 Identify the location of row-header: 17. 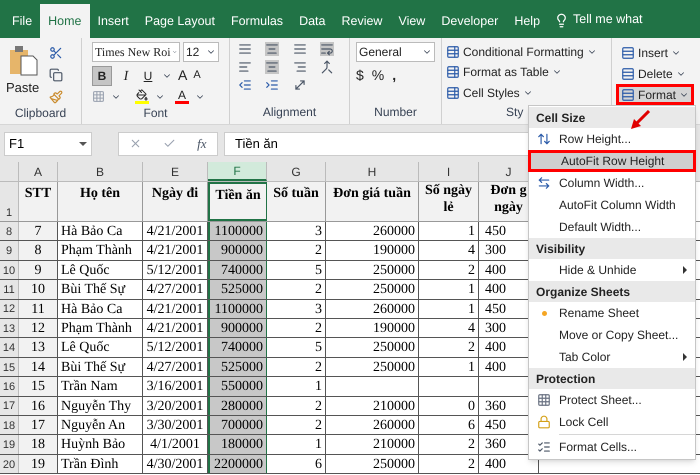
(9, 405).